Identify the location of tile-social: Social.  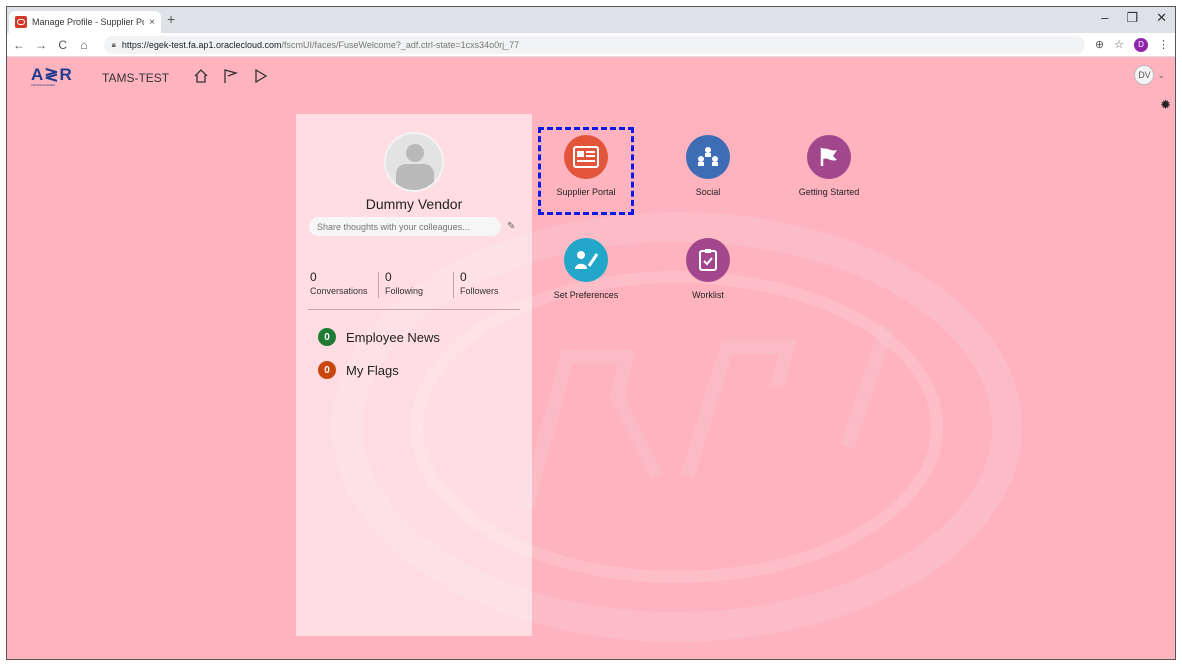
(708, 166).